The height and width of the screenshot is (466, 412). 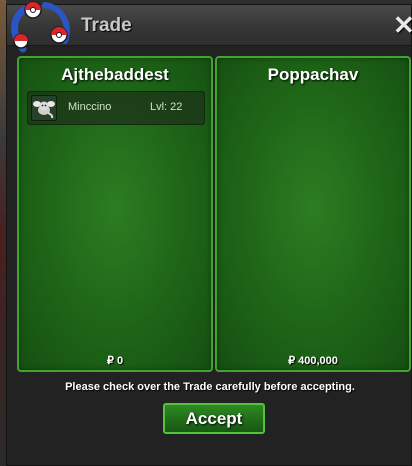 I want to click on trade-item-slot: Minccino Lvl: 22, so click(x=116, y=108).